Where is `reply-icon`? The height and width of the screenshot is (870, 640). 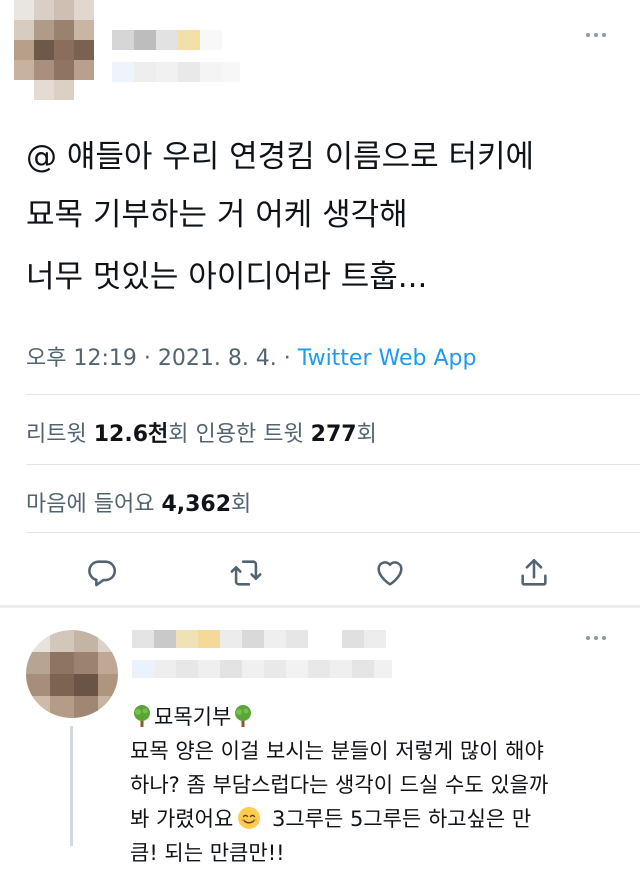
reply-icon is located at coordinates (102, 573).